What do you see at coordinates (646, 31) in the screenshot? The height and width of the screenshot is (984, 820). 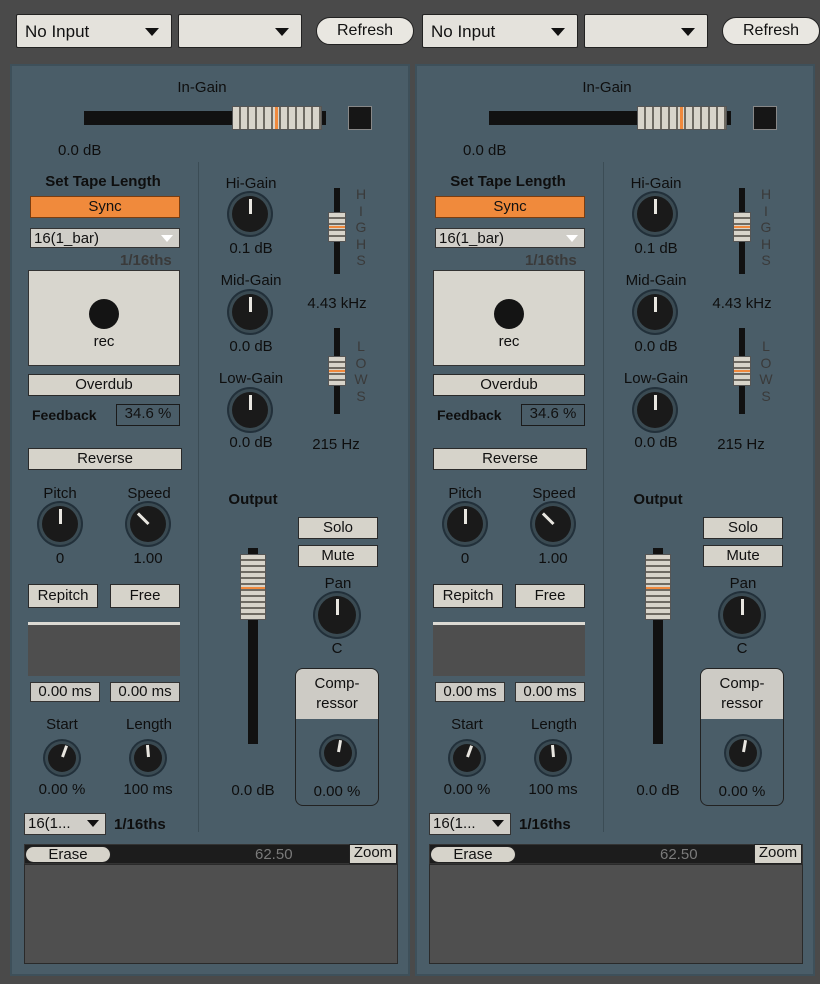 I see `input-channel-select-right` at bounding box center [646, 31].